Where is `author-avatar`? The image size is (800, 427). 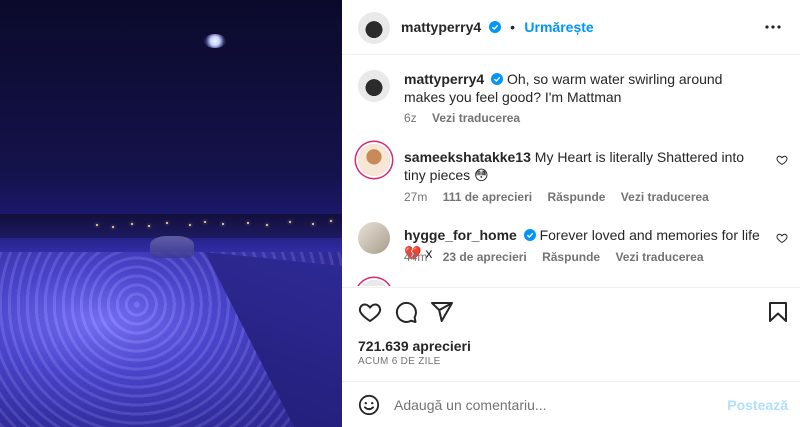
author-avatar is located at coordinates (374, 28).